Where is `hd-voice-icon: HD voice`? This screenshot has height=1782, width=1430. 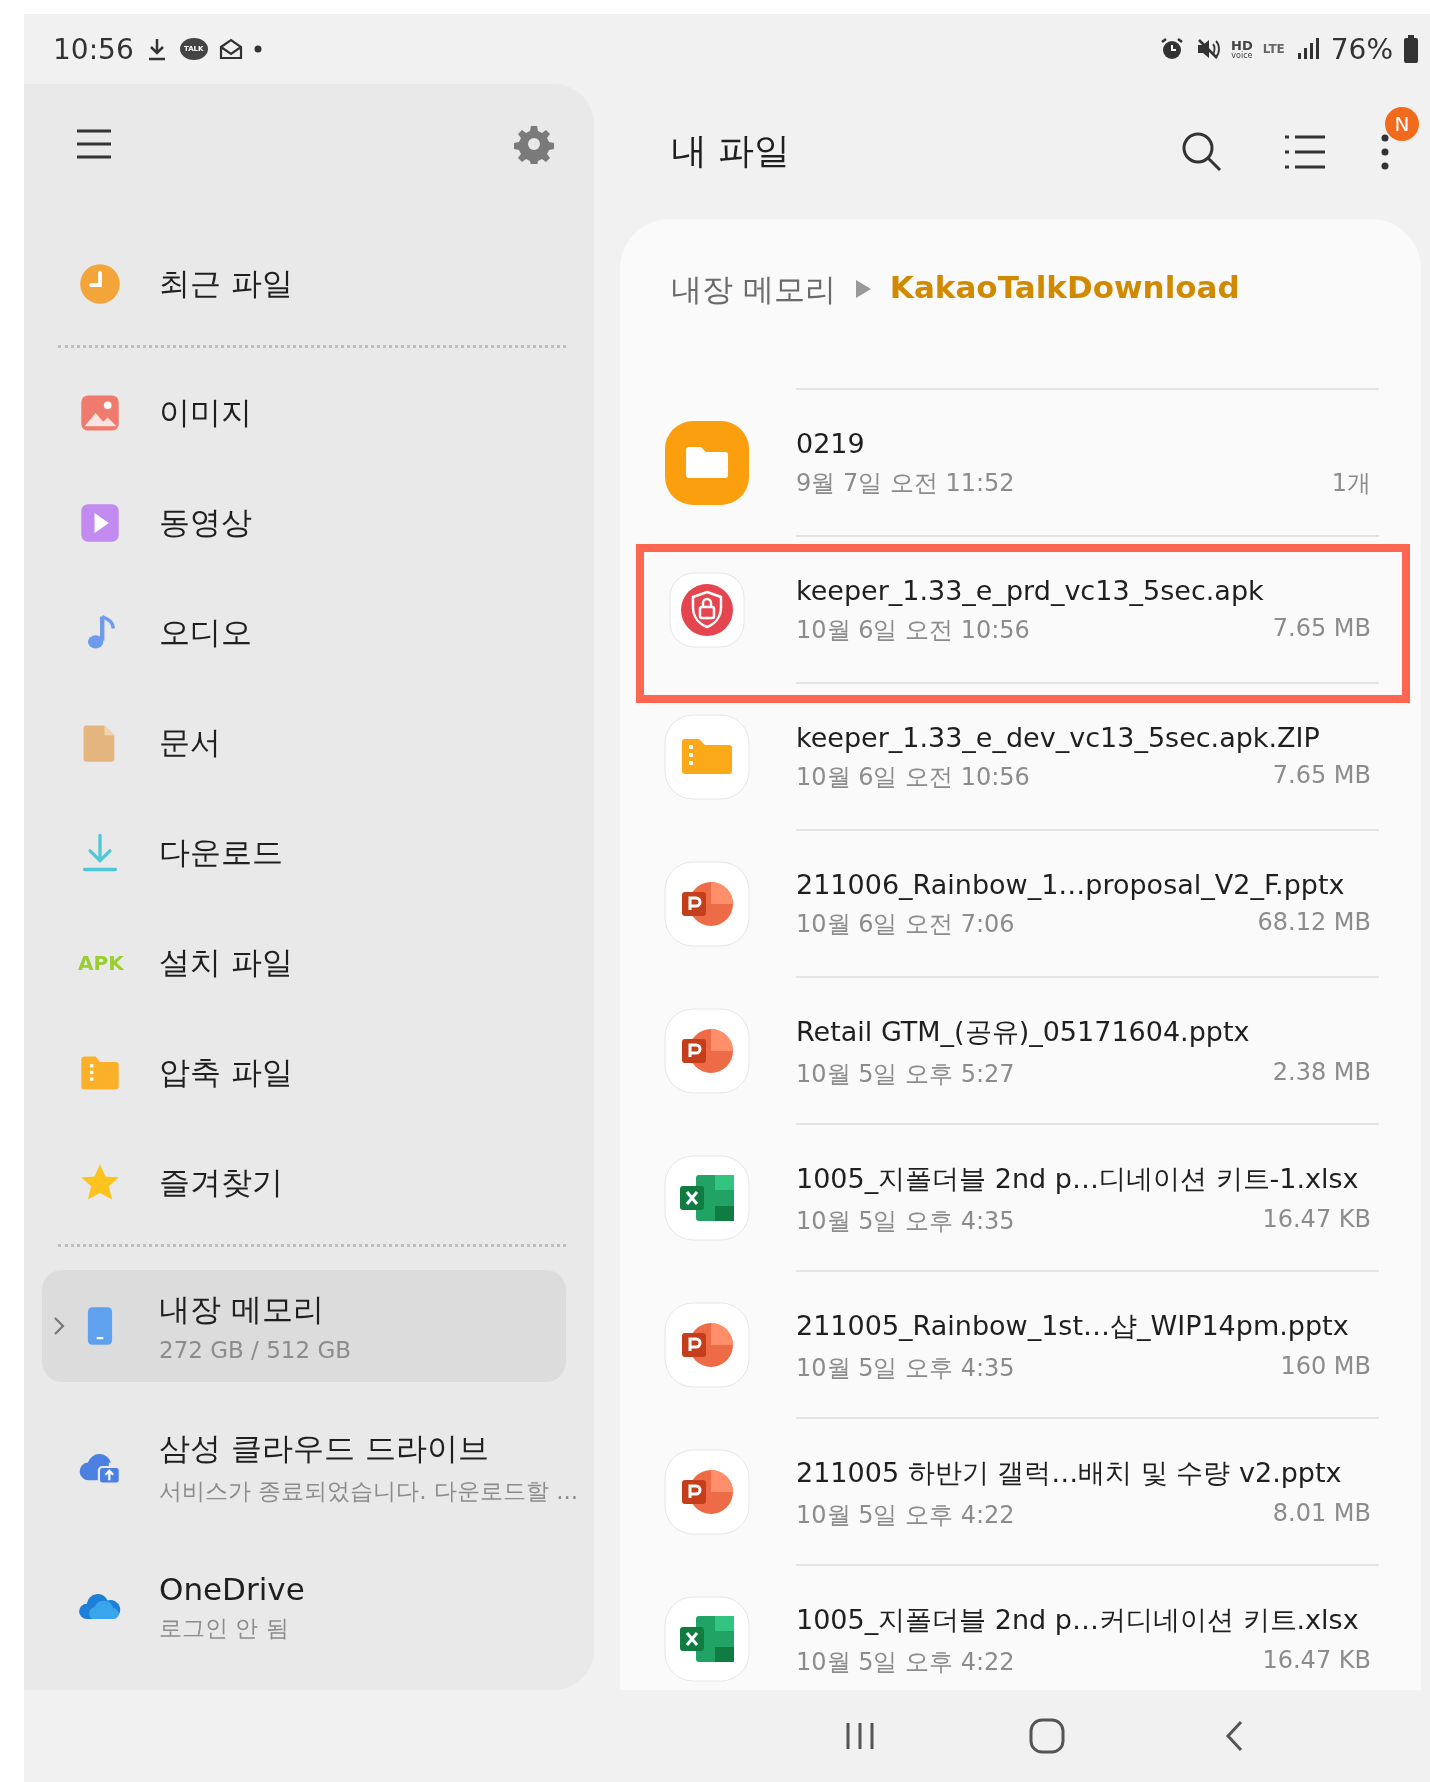 hd-voice-icon: HD voice is located at coordinates (1242, 49).